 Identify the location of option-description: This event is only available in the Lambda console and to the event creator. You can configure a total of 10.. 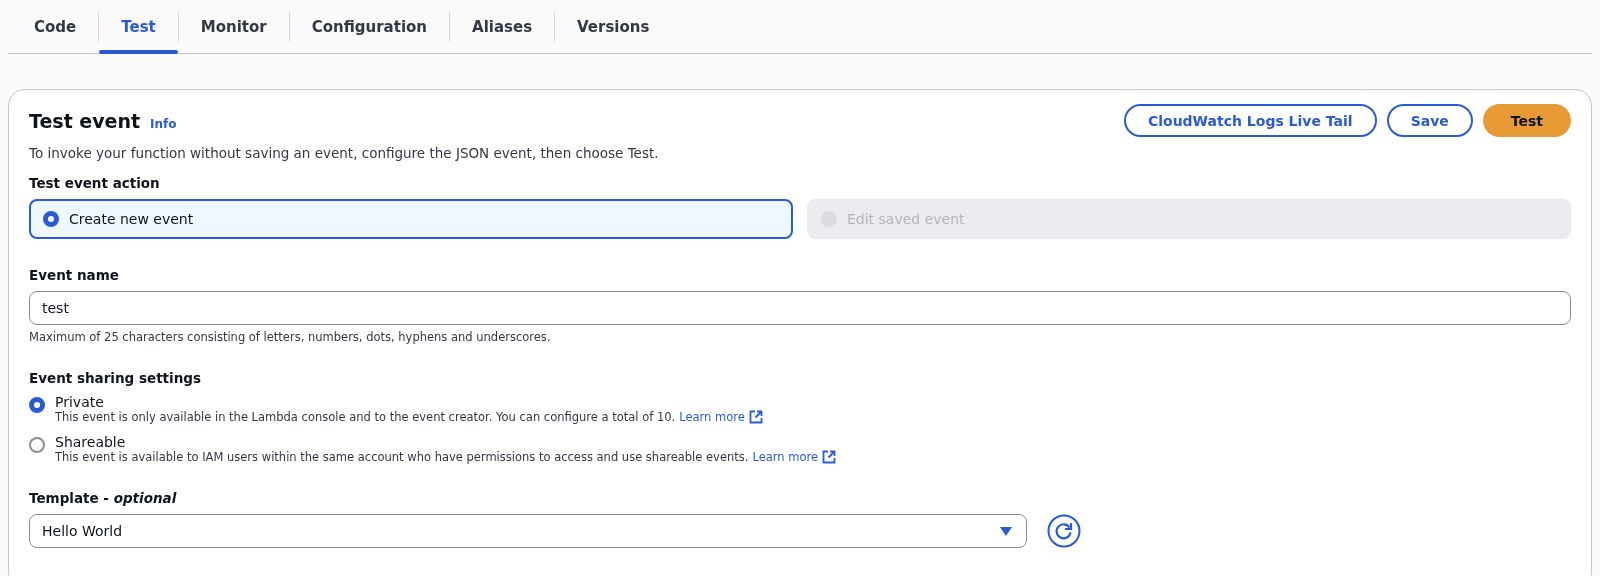
(365, 417).